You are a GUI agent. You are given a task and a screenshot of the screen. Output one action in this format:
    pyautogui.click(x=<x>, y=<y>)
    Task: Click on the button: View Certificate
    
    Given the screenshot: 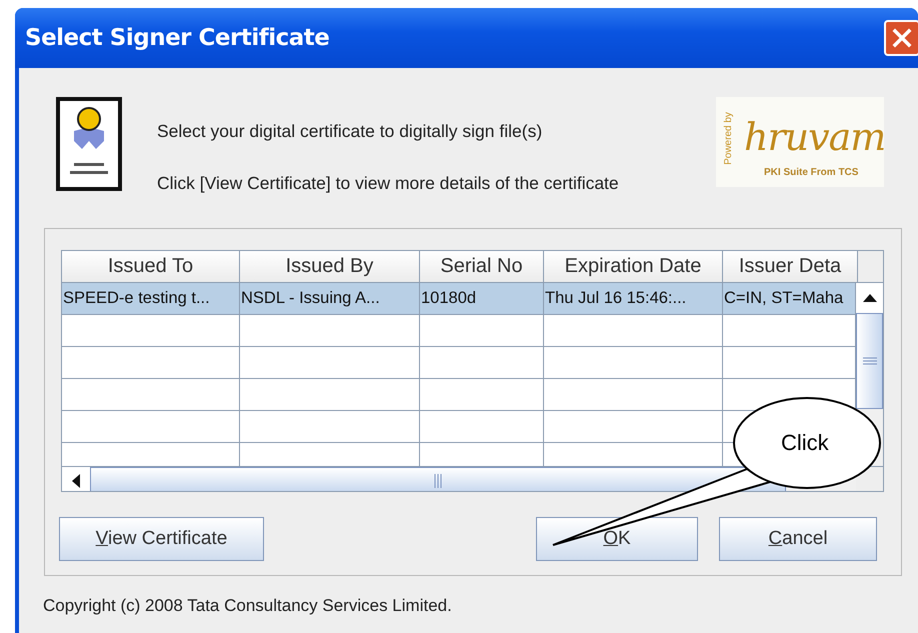 What is the action you would take?
    pyautogui.click(x=161, y=539)
    